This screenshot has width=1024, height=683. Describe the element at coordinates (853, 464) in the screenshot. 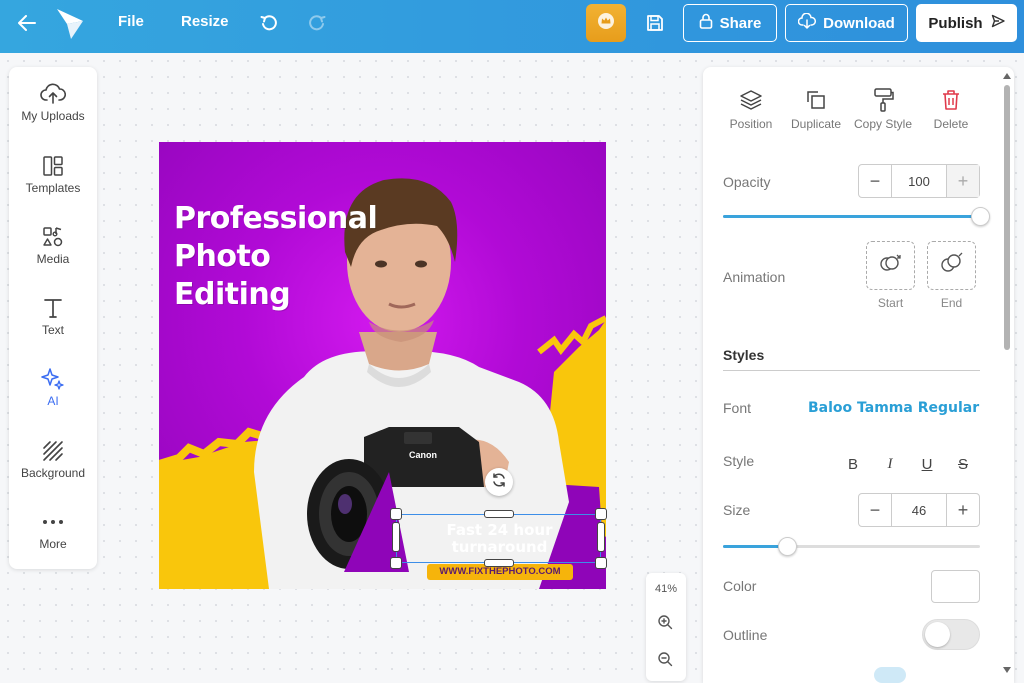

I see `bold-button: B` at that location.